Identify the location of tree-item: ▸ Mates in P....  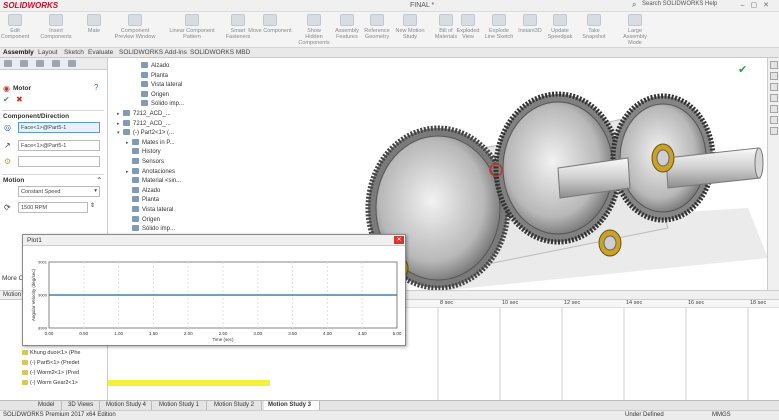
(150, 143).